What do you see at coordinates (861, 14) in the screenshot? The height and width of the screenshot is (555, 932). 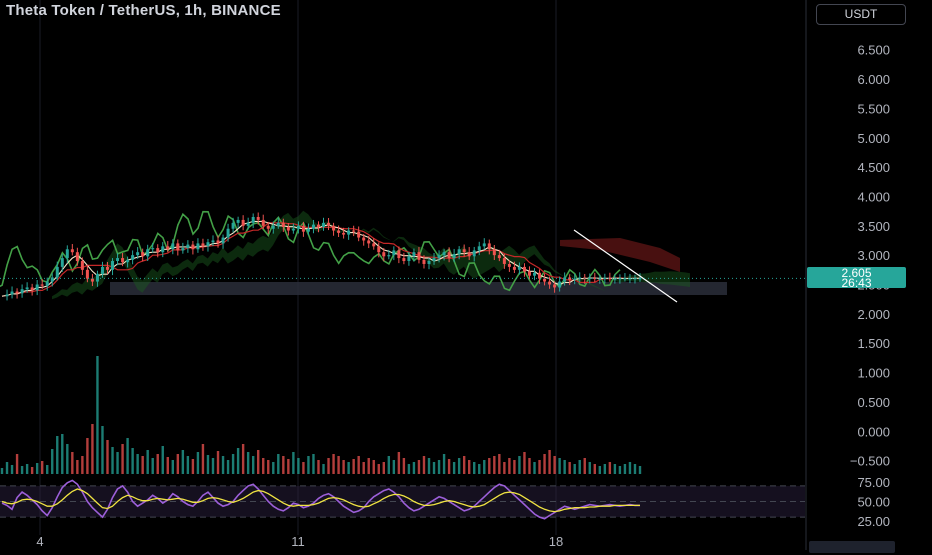 I see `currency-selector: USDT` at bounding box center [861, 14].